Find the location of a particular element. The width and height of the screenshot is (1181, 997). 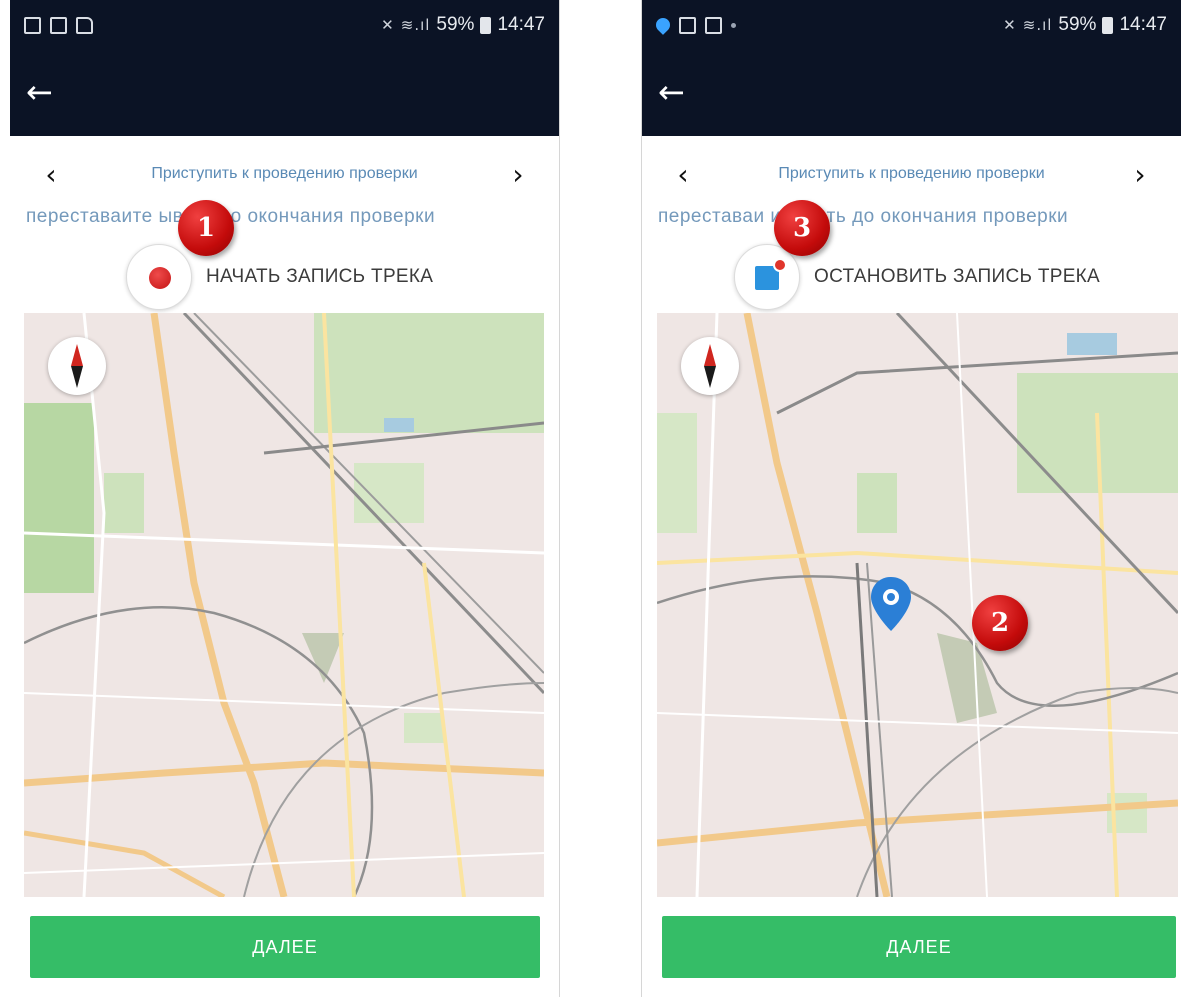

record-label: ОСТАНОВИТЬ ЗАПИСЬ ТРЕКА is located at coordinates (957, 276).